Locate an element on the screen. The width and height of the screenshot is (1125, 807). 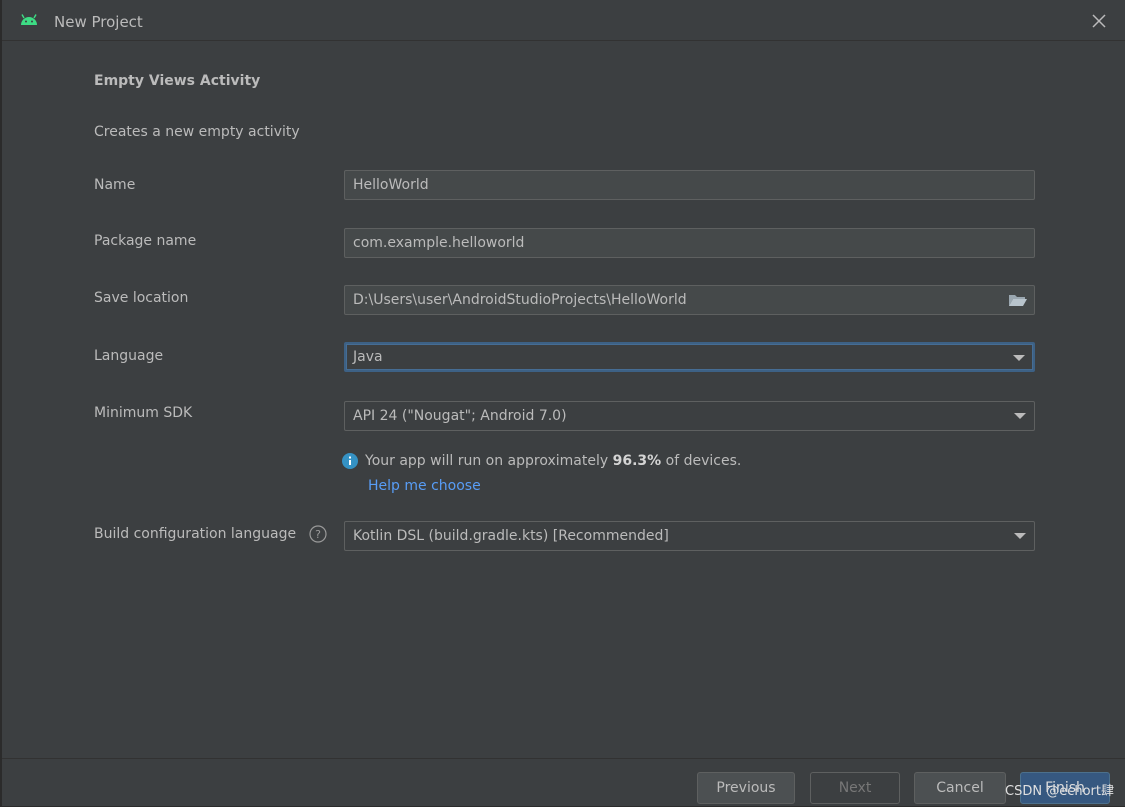
language-dropdown: Java is located at coordinates (689, 357).